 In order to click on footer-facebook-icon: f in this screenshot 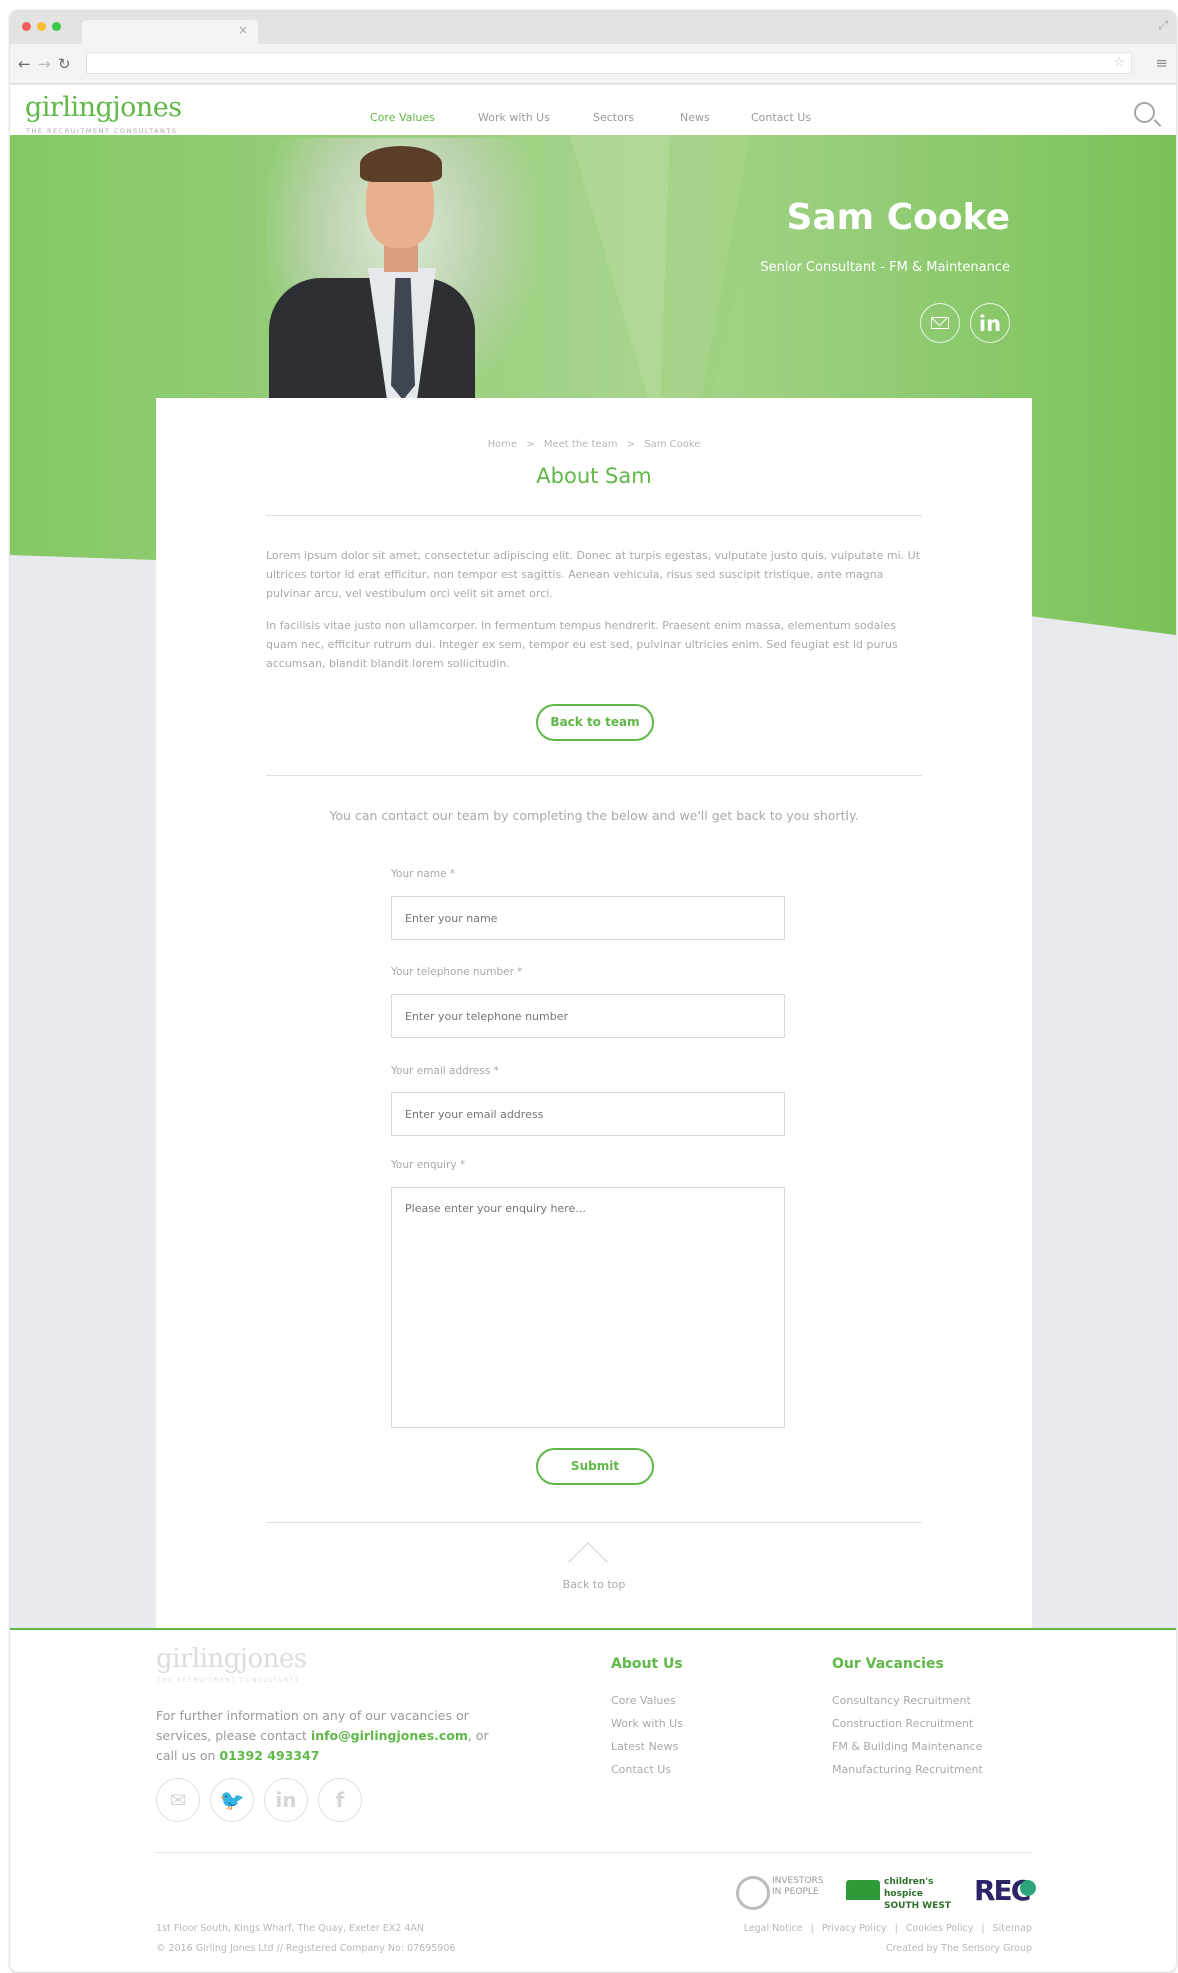, I will do `click(340, 1800)`.